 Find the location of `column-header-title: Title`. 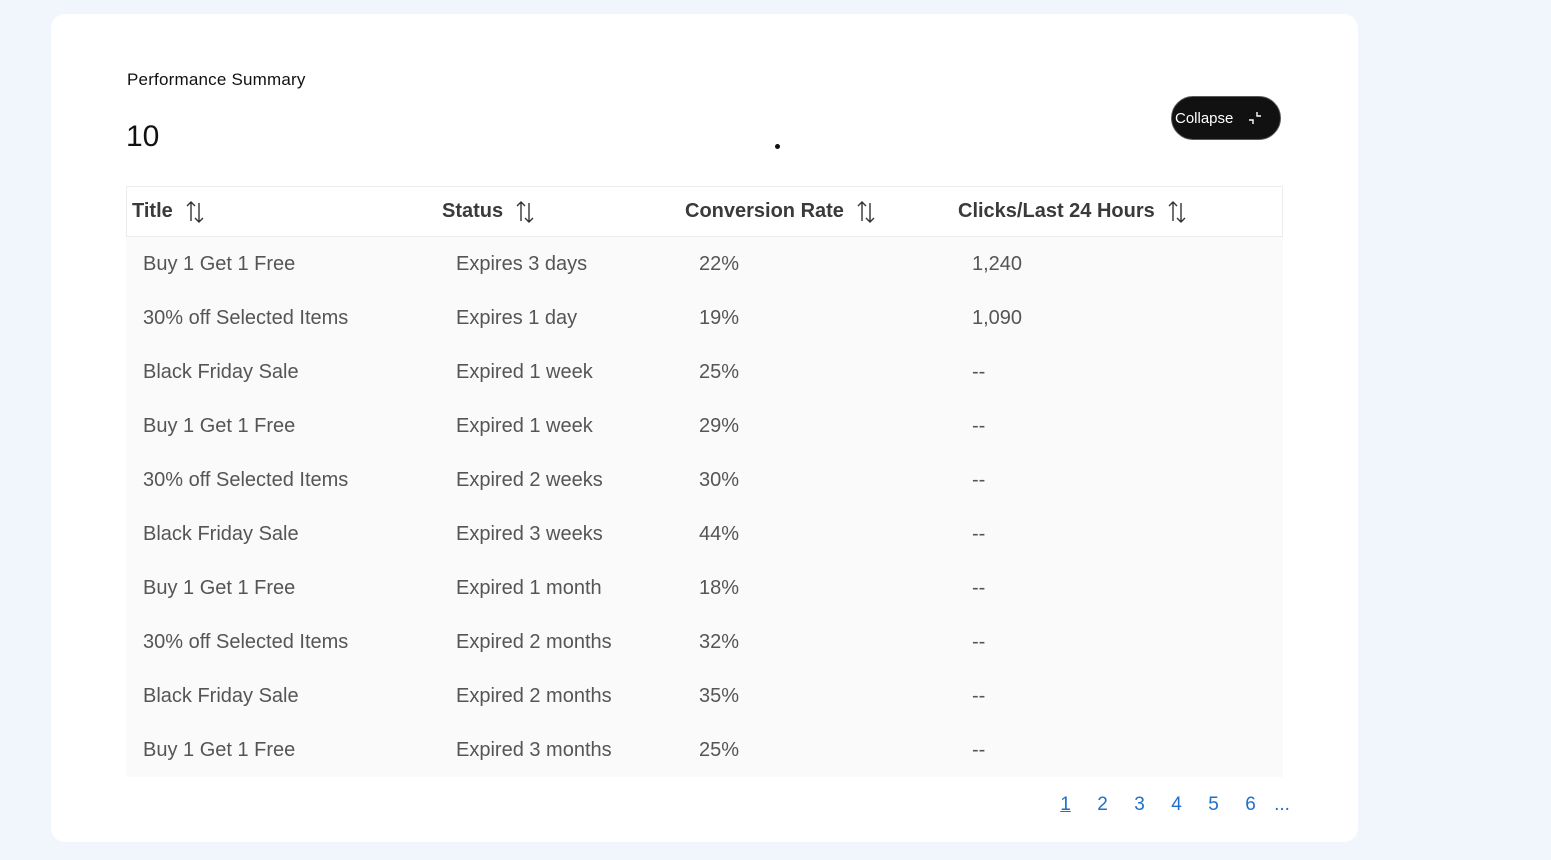

column-header-title: Title is located at coordinates (168, 211).